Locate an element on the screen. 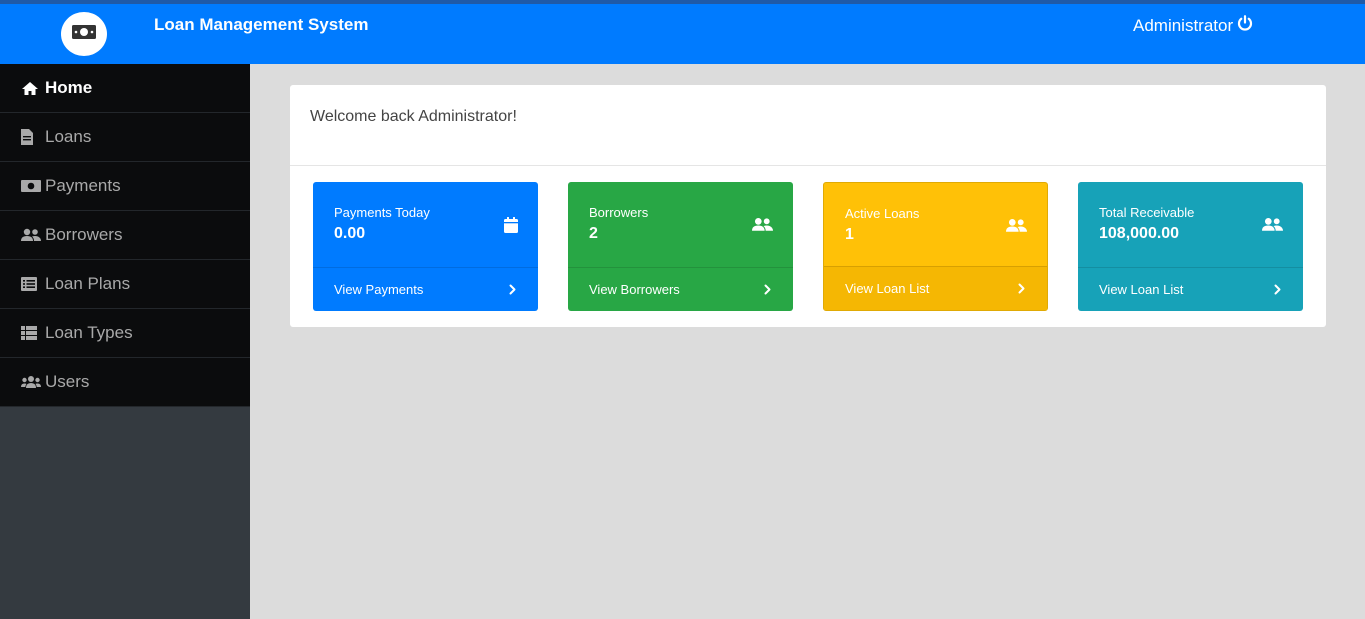 The height and width of the screenshot is (619, 1365). sidebar-item-label: Home is located at coordinates (69, 87).